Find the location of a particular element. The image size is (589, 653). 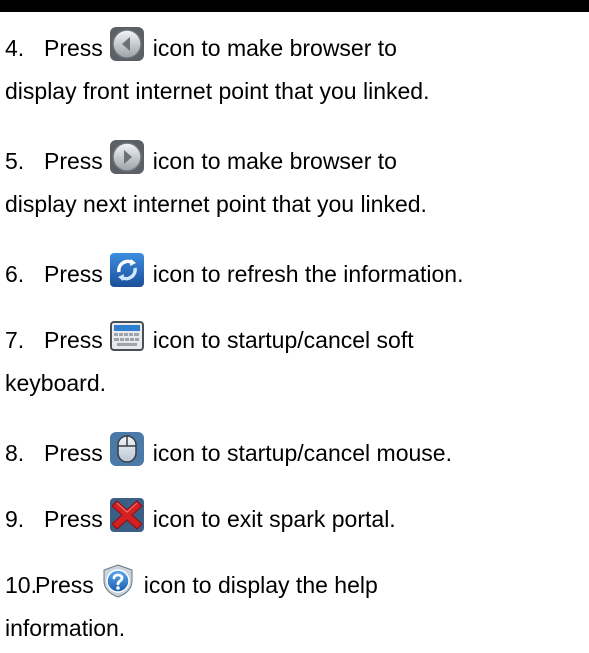

exit-icon is located at coordinates (127, 515).